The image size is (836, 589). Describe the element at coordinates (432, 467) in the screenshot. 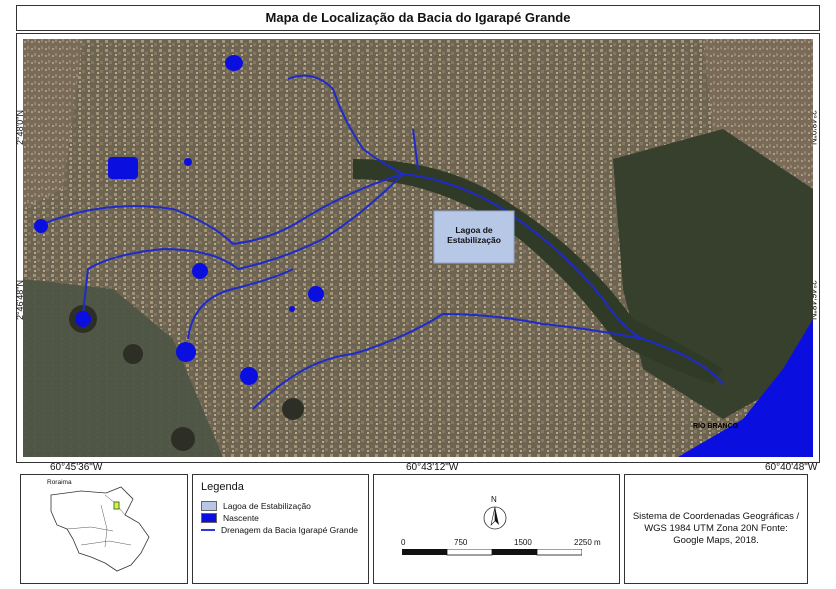

I see `lon-label-center: 60°43'12"W` at that location.